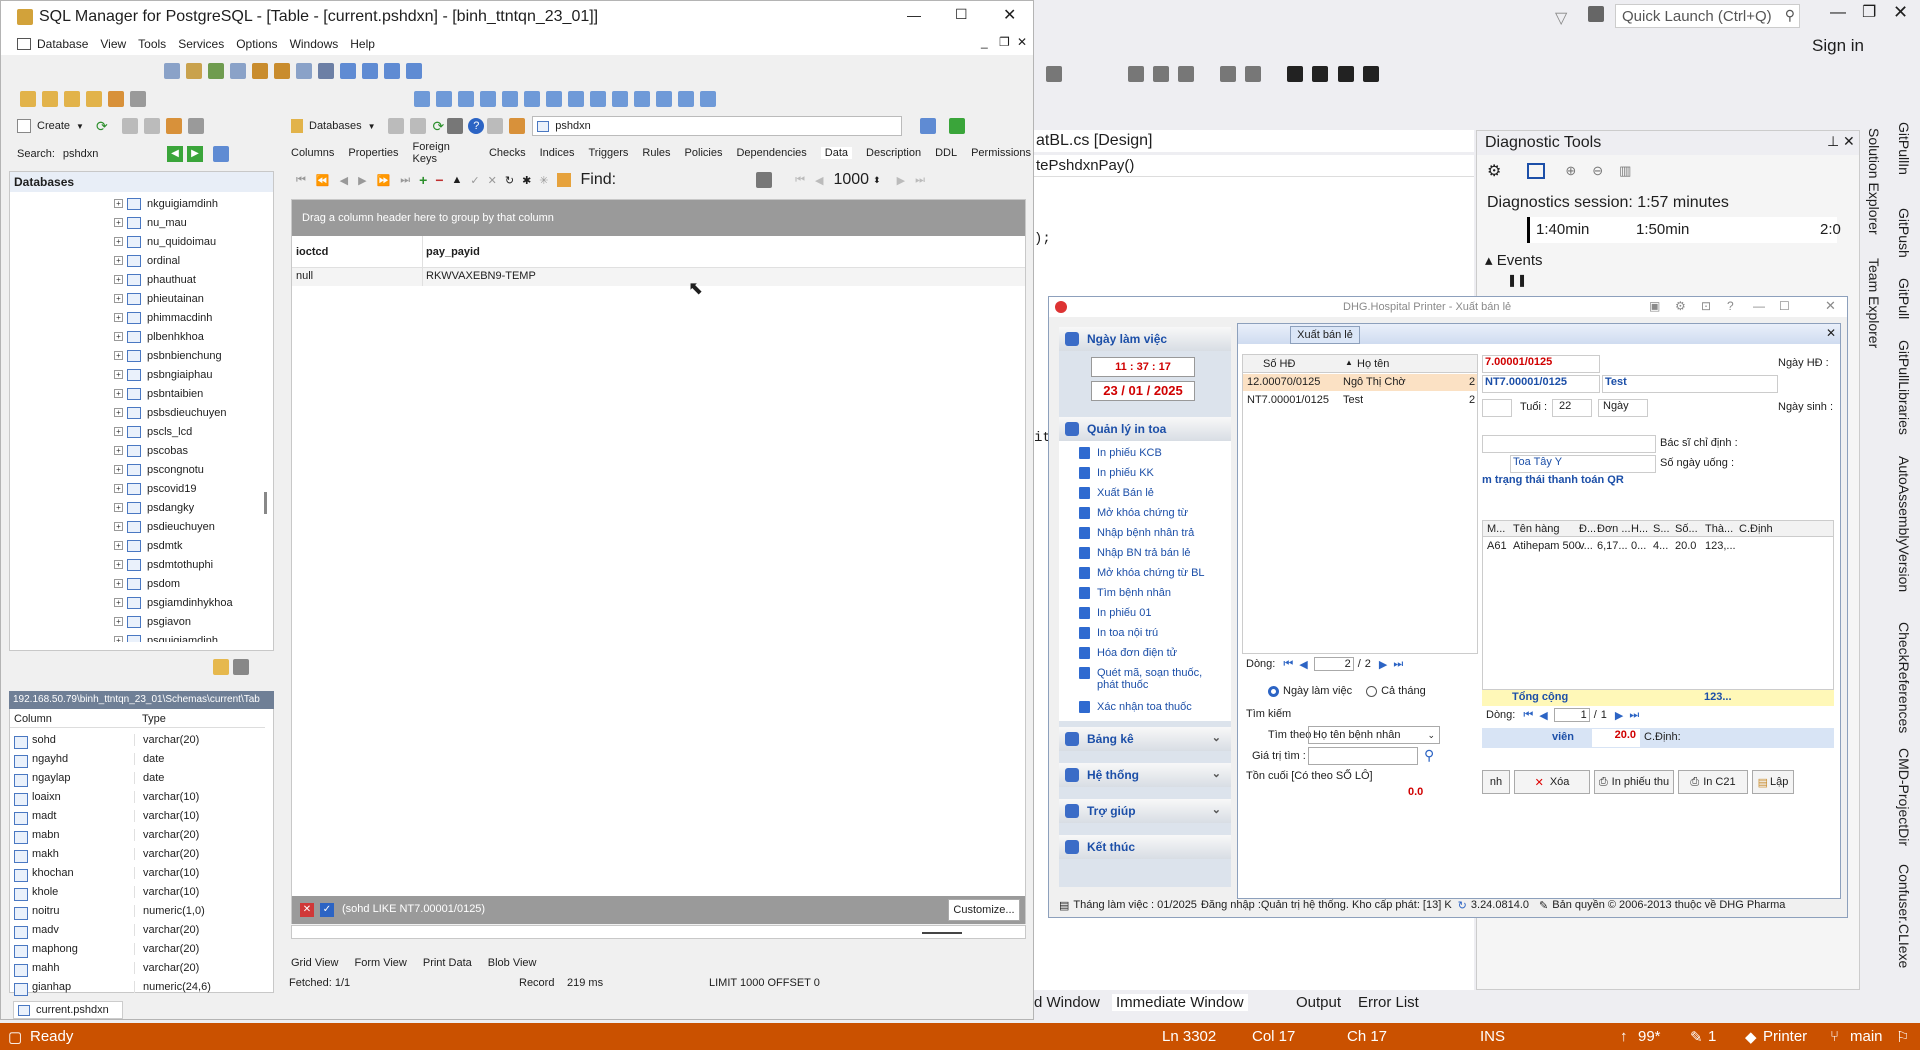  I want to click on tree-item: + pscls_lcd, so click(101, 431).